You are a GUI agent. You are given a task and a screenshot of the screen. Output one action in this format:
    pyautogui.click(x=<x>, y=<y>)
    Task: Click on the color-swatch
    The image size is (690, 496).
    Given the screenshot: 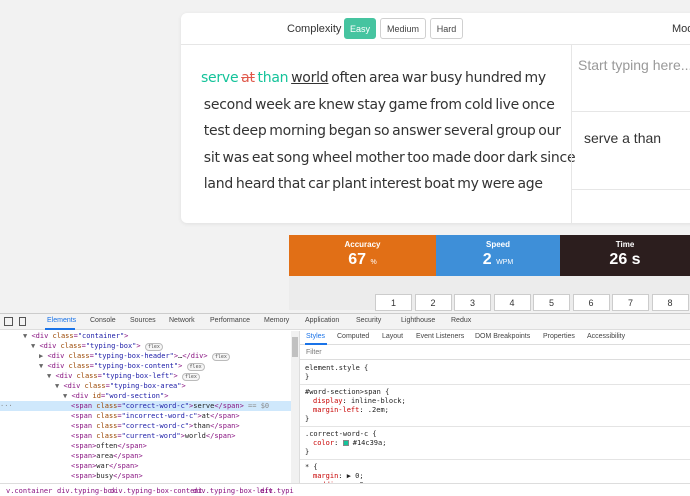 What is the action you would take?
    pyautogui.click(x=345, y=443)
    